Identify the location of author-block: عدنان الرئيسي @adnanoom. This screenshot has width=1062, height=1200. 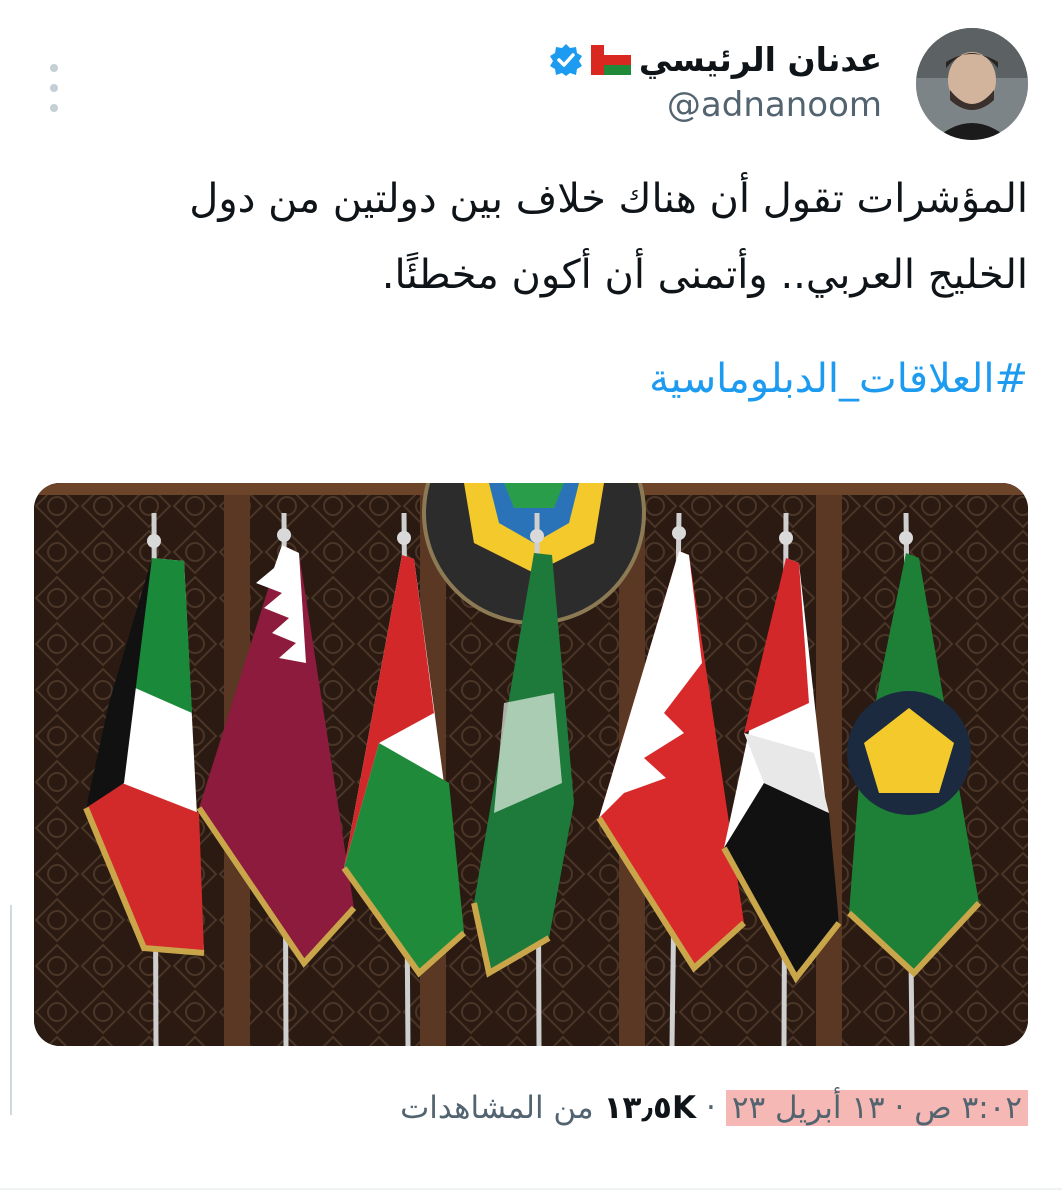
(715, 82).